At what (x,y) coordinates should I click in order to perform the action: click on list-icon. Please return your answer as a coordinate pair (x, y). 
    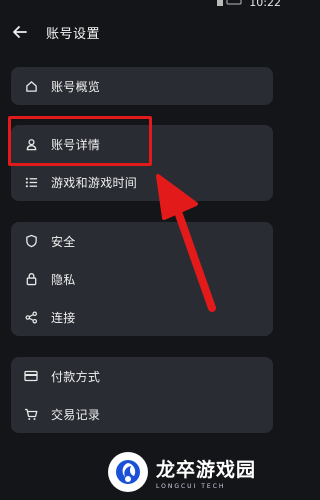
    Looking at the image, I should click on (31, 182).